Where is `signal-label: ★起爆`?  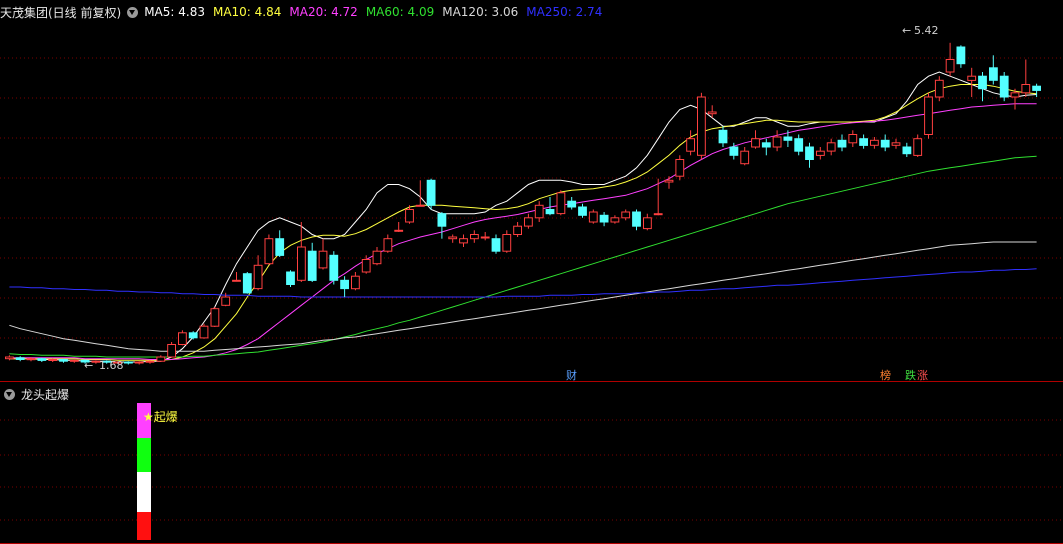
signal-label: ★起爆 is located at coordinates (160, 417).